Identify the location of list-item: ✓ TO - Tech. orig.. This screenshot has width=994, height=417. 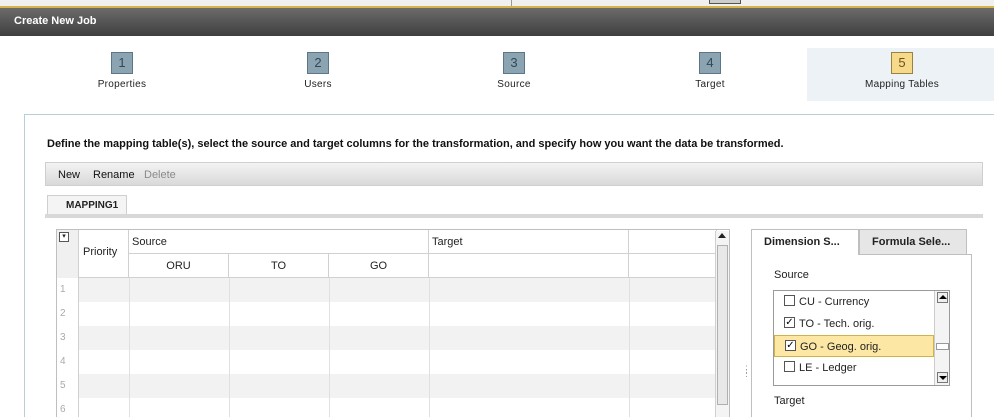
(854, 324).